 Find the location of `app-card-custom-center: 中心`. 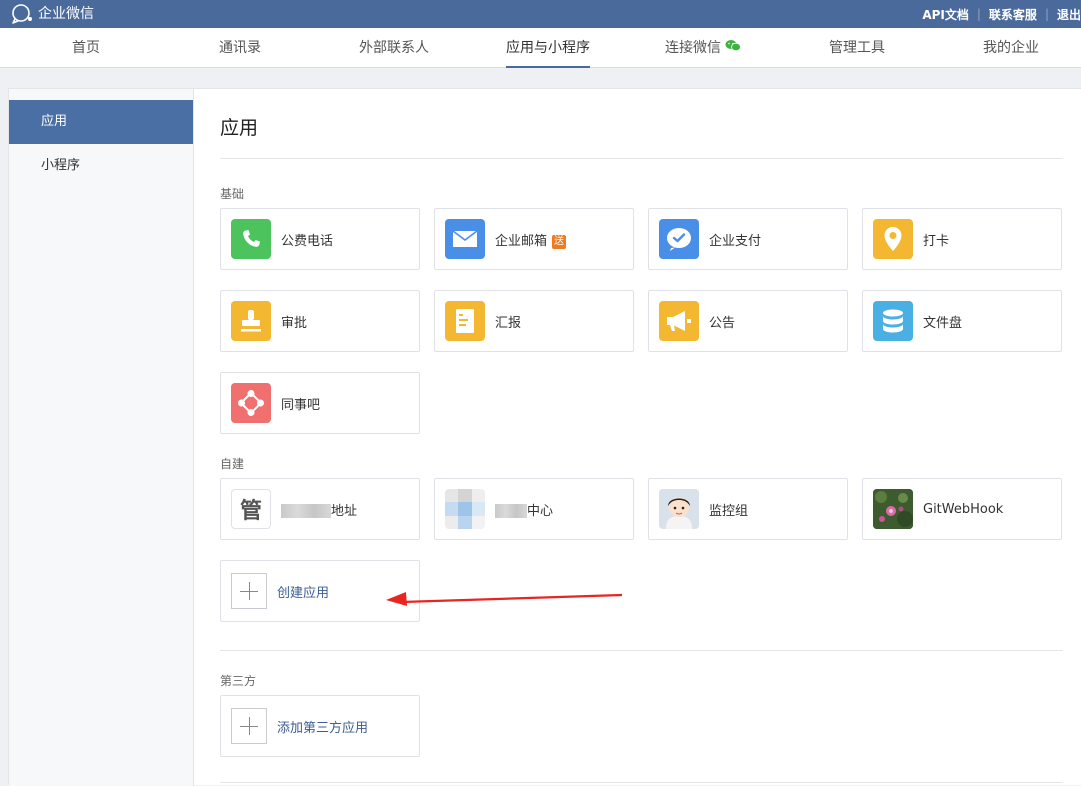

app-card-custom-center: 中心 is located at coordinates (534, 509).